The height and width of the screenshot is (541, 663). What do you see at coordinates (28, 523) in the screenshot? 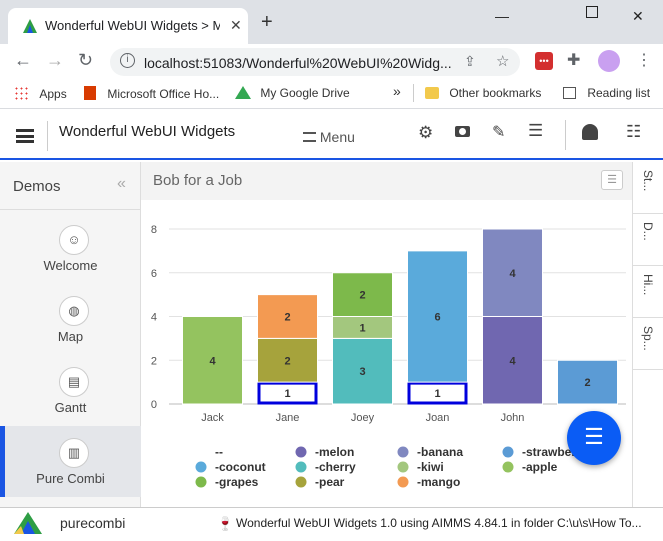
I see `aimms-logo-icon` at bounding box center [28, 523].